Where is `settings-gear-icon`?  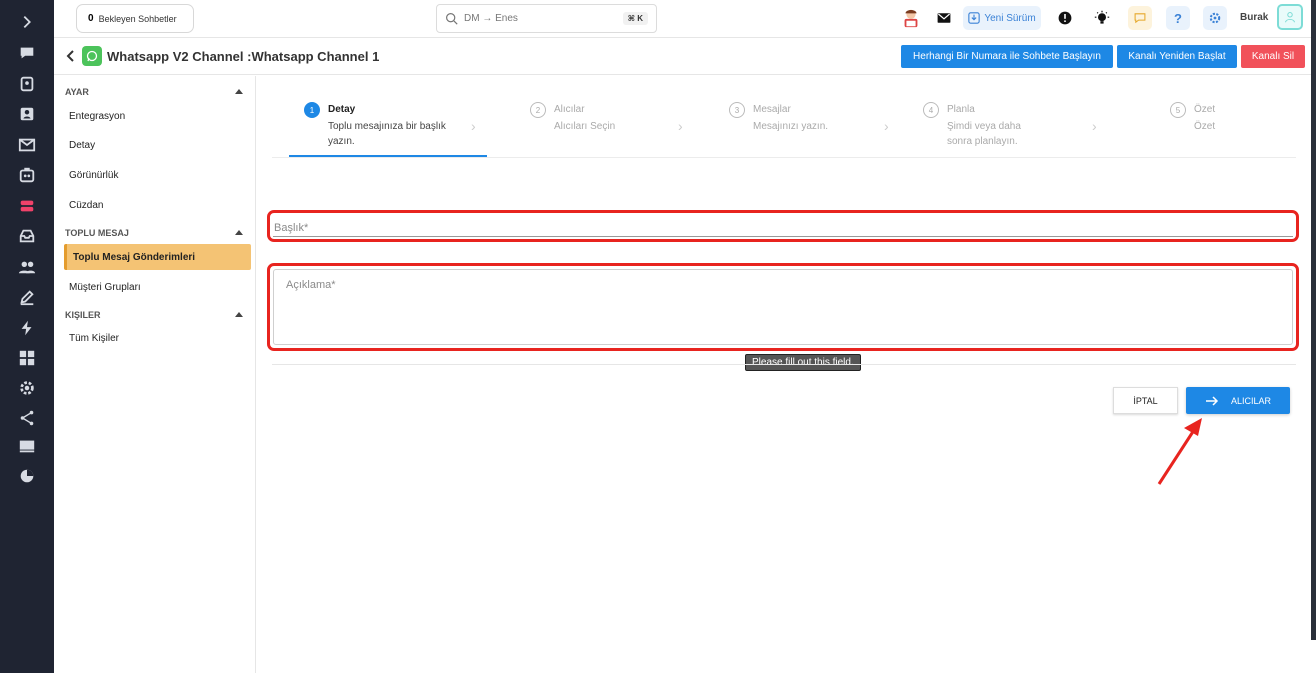 settings-gear-icon is located at coordinates (27, 388).